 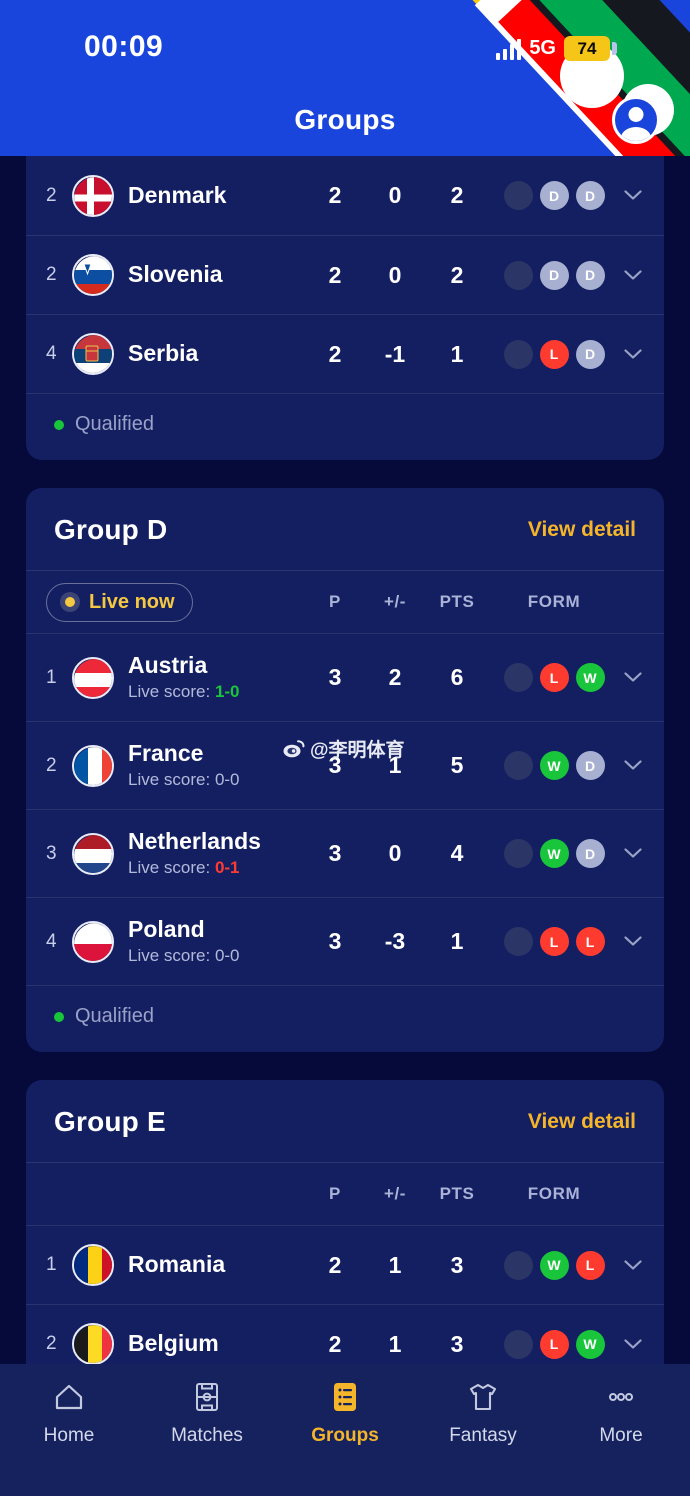 What do you see at coordinates (124, 46) in the screenshot?
I see `status-bar-clock: 00:09` at bounding box center [124, 46].